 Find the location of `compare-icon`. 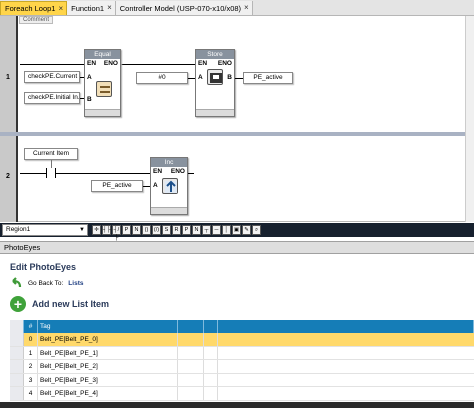

compare-icon is located at coordinates (104, 89).